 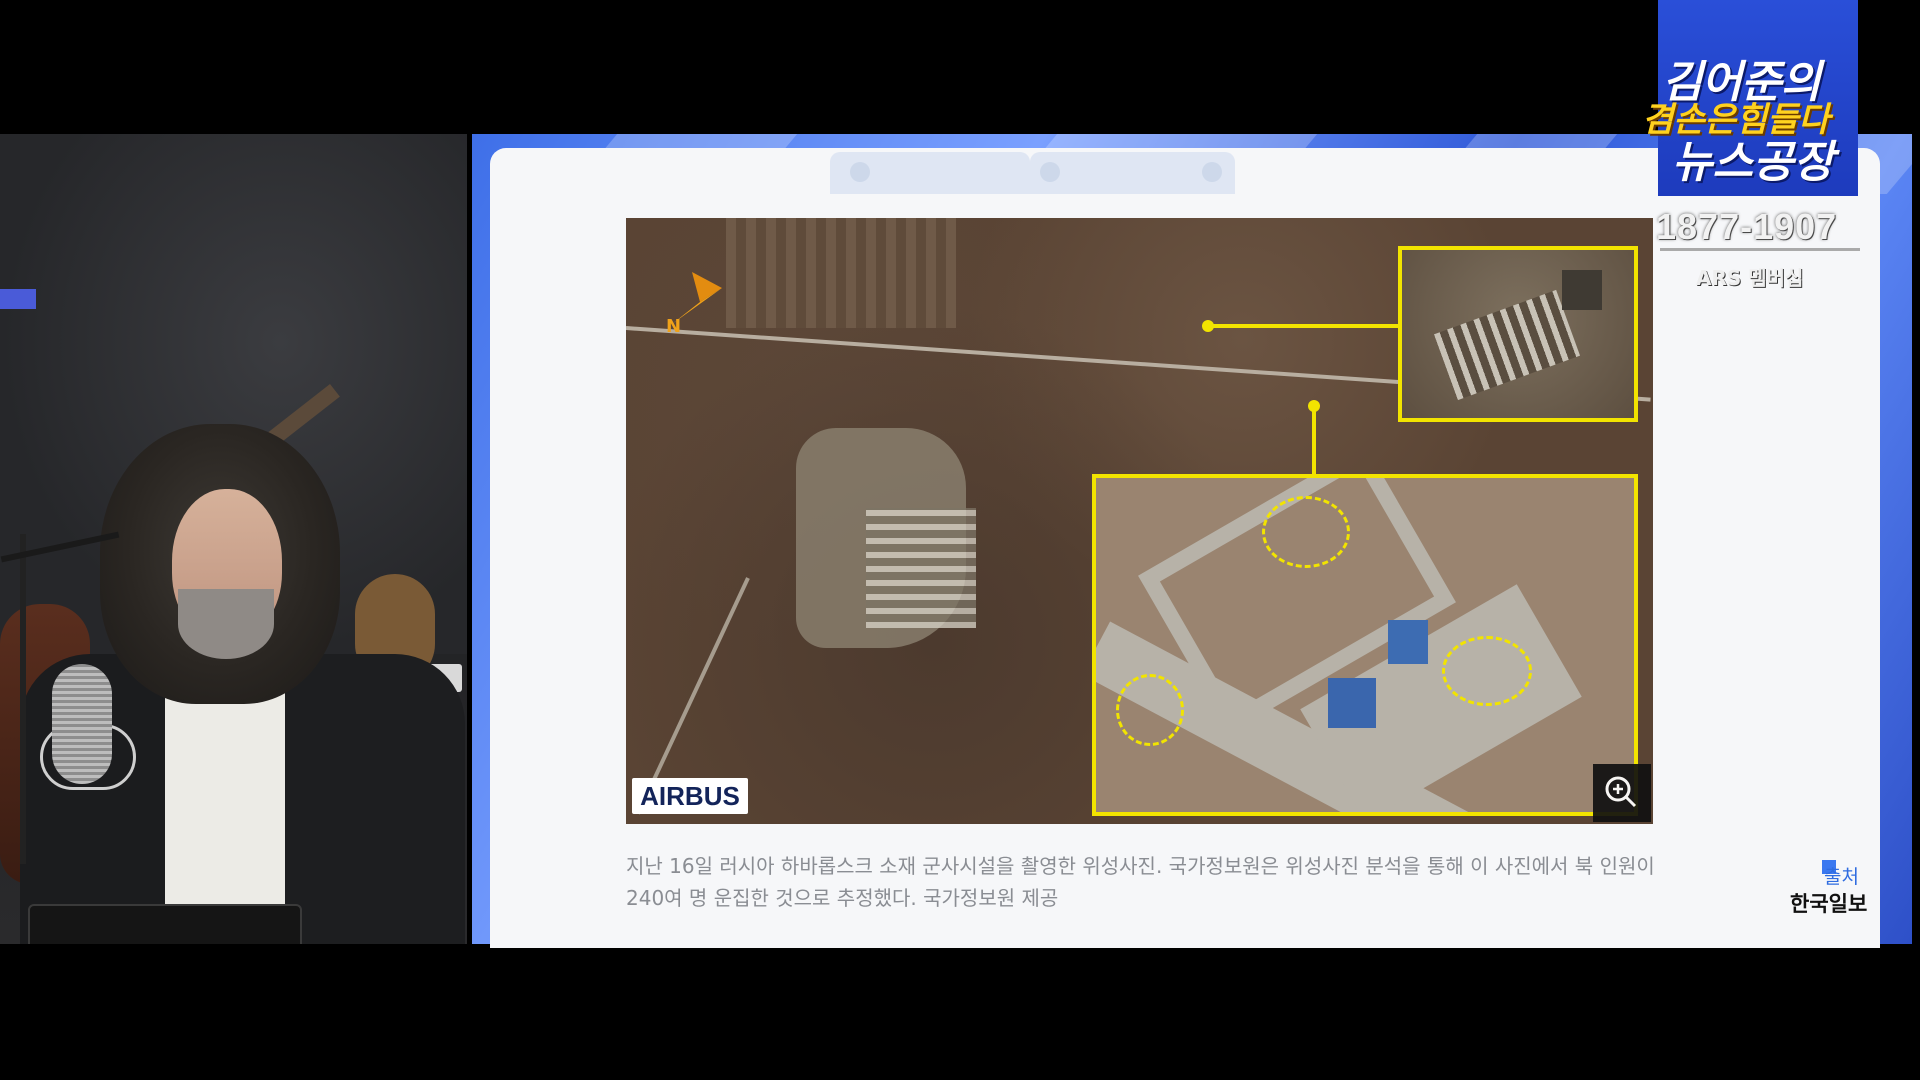 What do you see at coordinates (673, 326) in the screenshot?
I see `svg-text: N` at bounding box center [673, 326].